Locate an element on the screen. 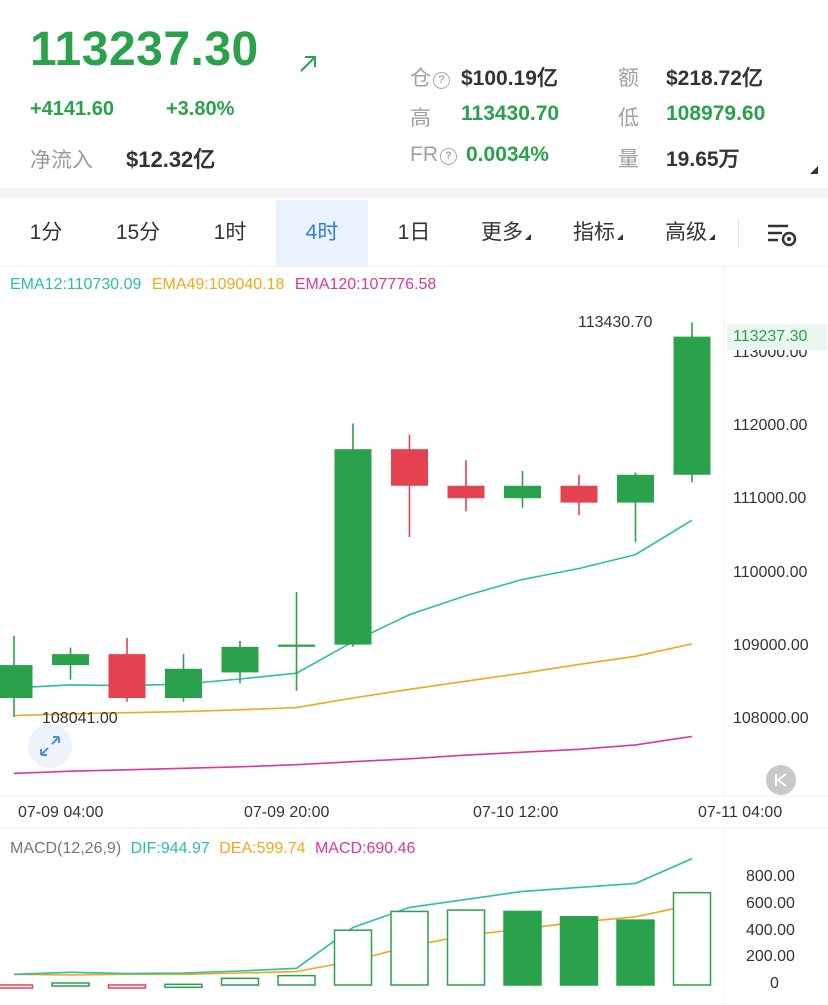 The width and height of the screenshot is (828, 1005). macd-value: MACD:690.46 is located at coordinates (365, 848).